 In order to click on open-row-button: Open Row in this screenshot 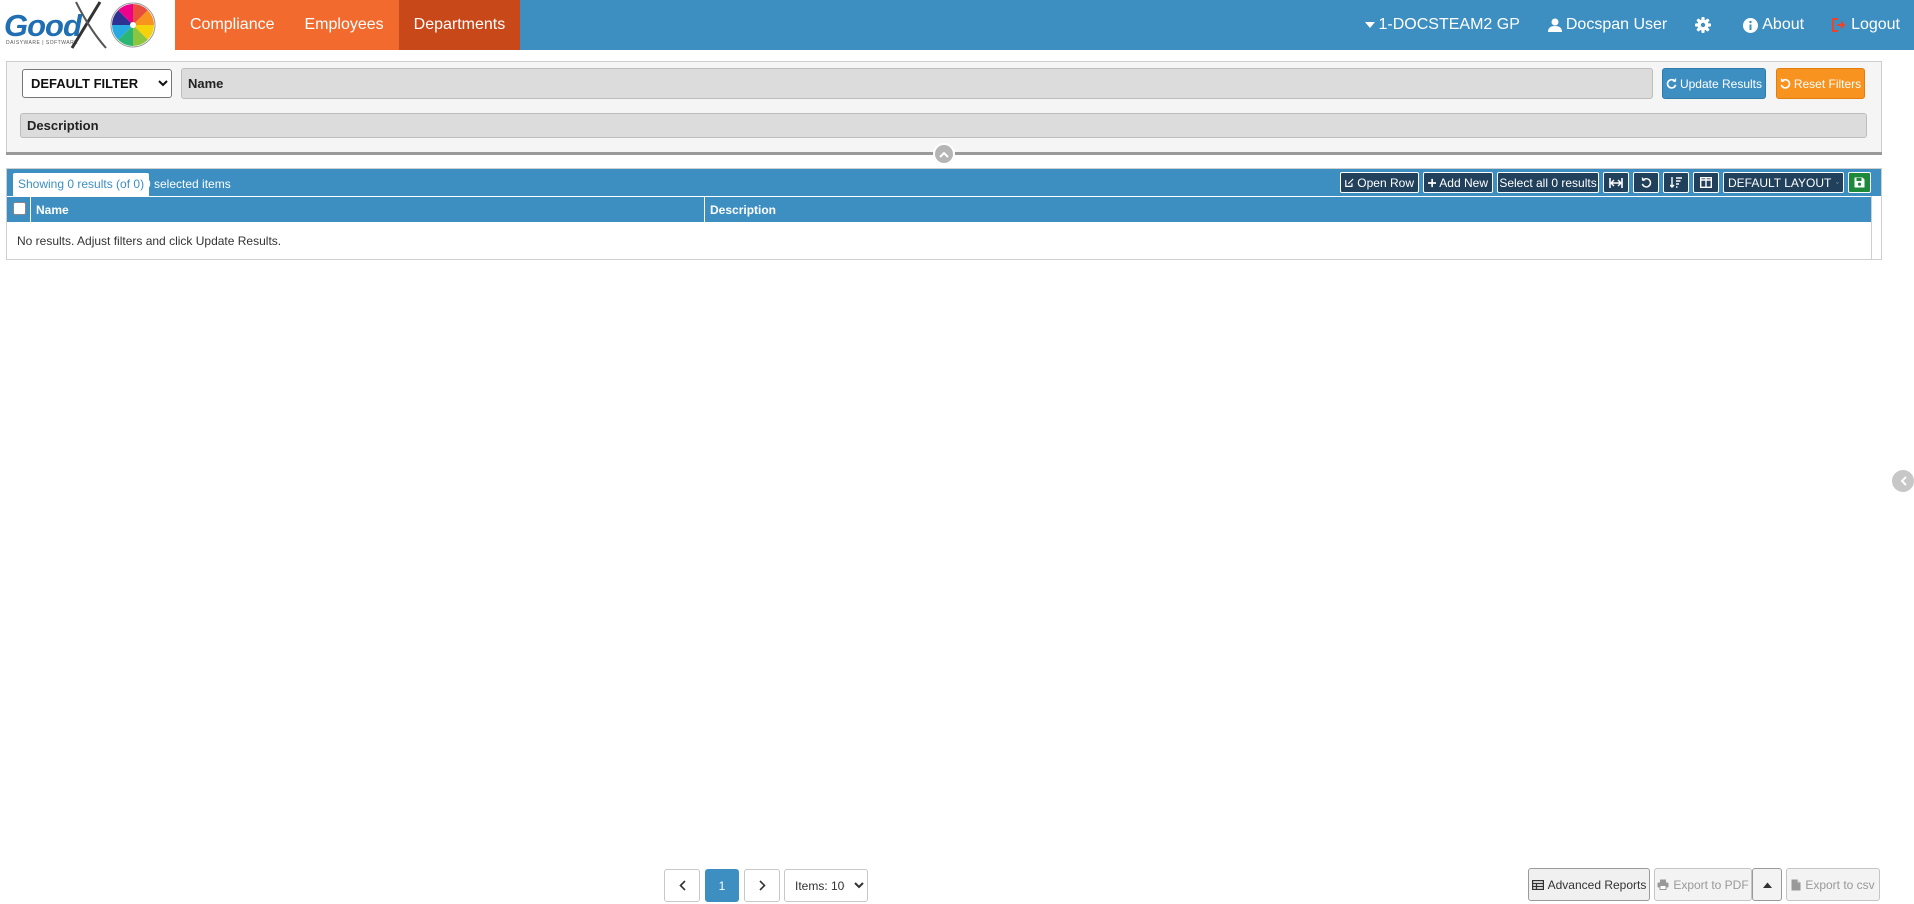, I will do `click(1379, 182)`.